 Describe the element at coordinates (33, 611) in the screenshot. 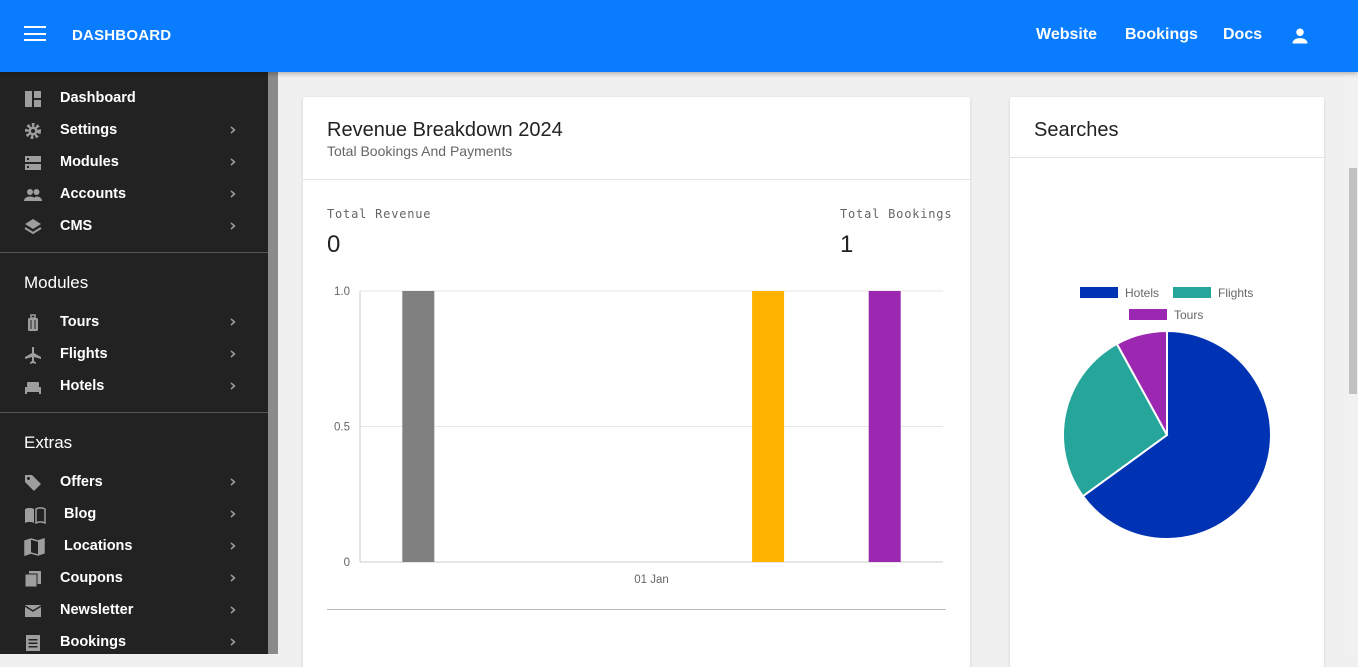

I see `mail-icon` at that location.